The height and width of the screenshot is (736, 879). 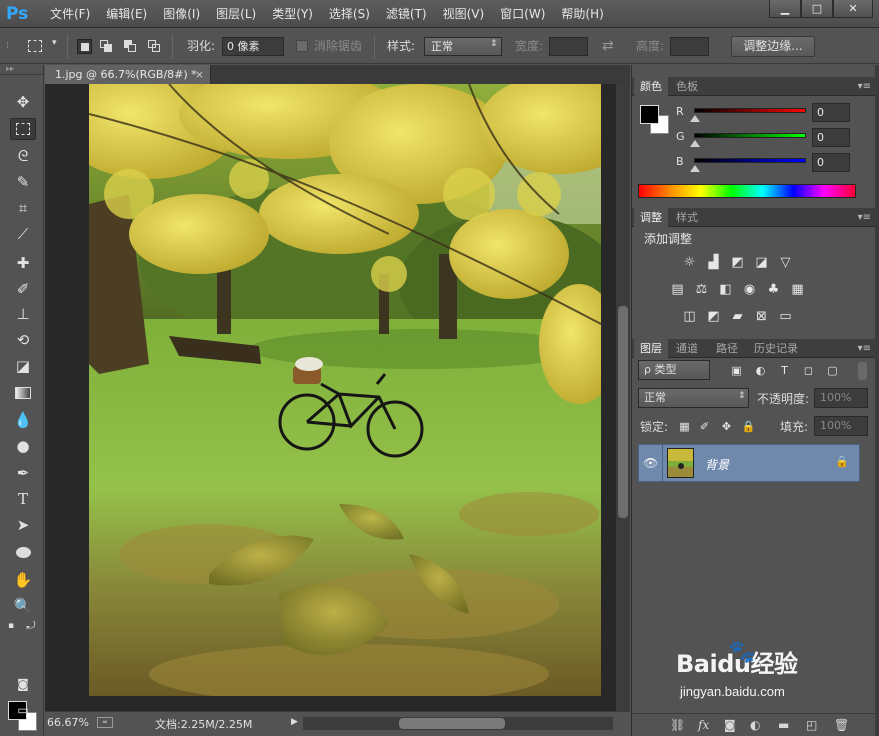 I want to click on color-balance-icon: ⚖, so click(x=701, y=289).